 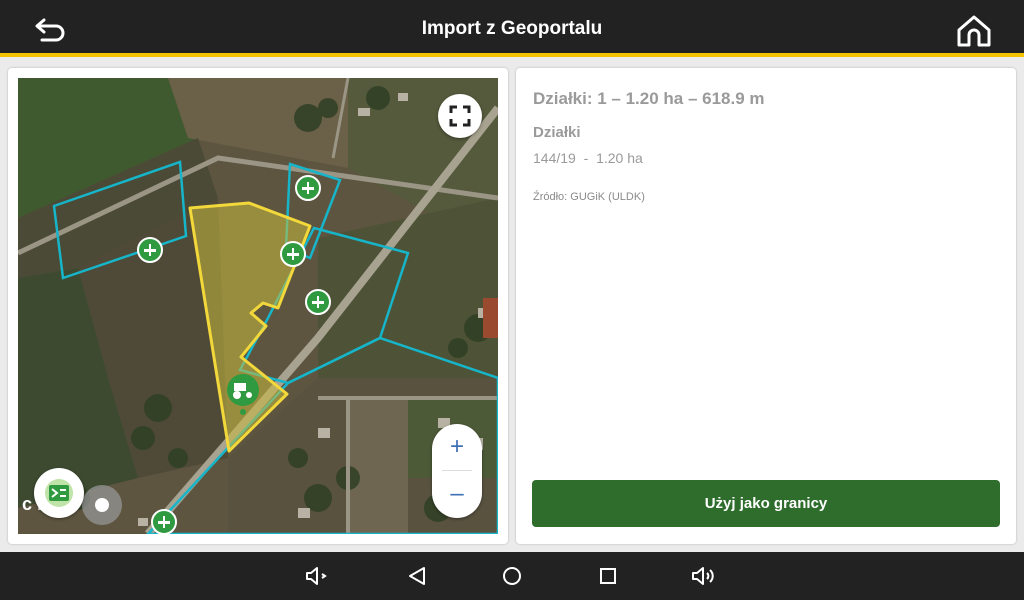 I want to click on home-icon, so click(x=974, y=31).